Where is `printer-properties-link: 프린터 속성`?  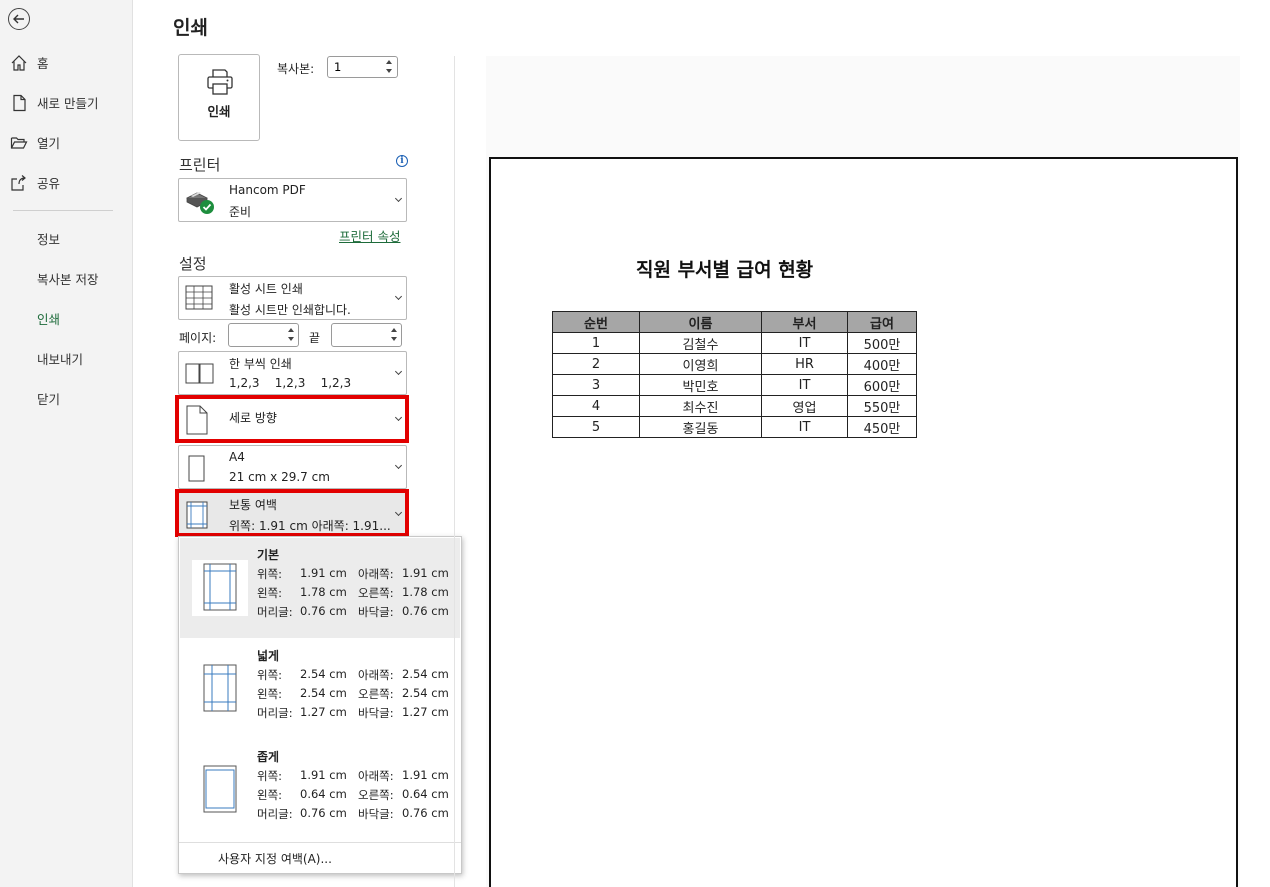 printer-properties-link: 프린터 속성 is located at coordinates (369, 235).